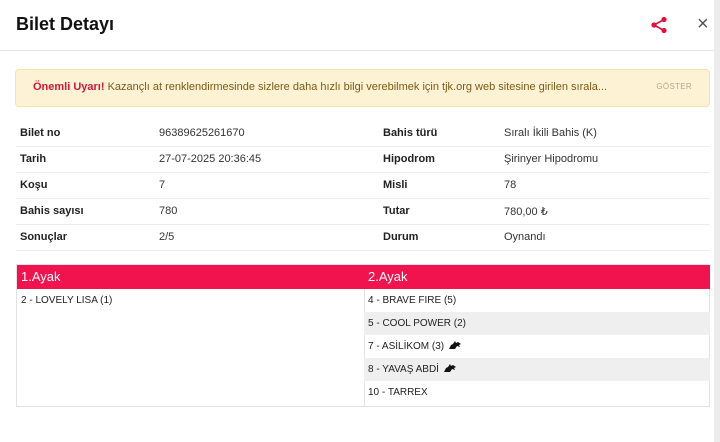 This screenshot has height=442, width=720. What do you see at coordinates (363, 212) in the screenshot?
I see `info-row: Bahis sayısı 780 Tutar 780,00 ₺` at bounding box center [363, 212].